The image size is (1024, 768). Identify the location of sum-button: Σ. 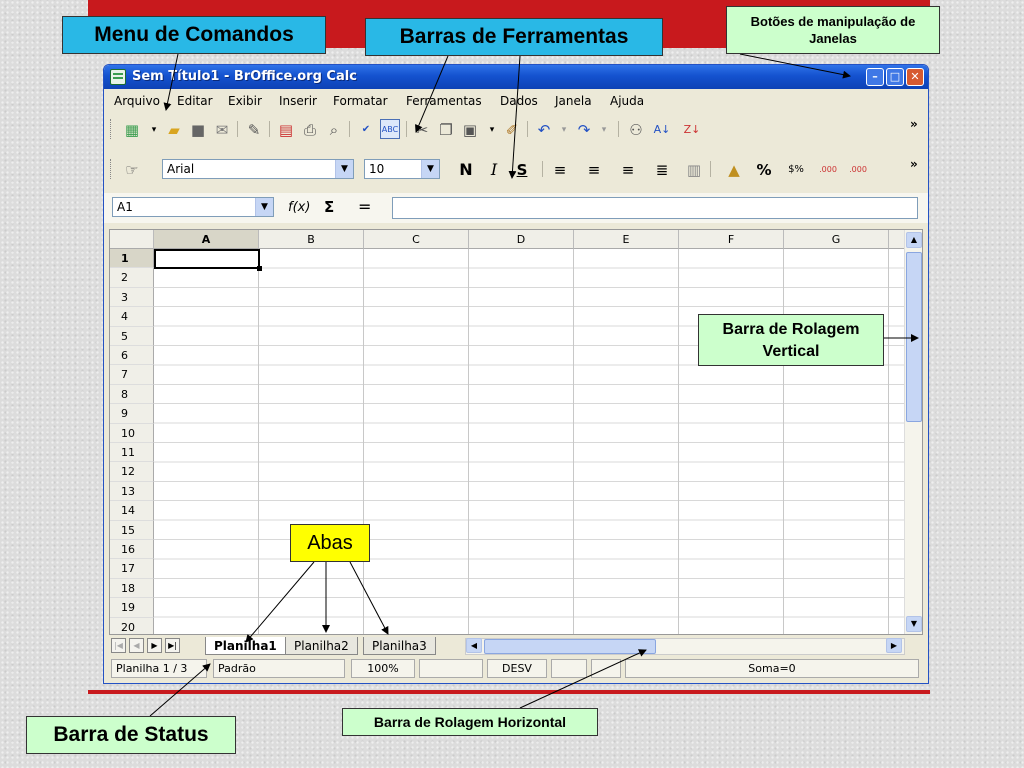
(329, 207).